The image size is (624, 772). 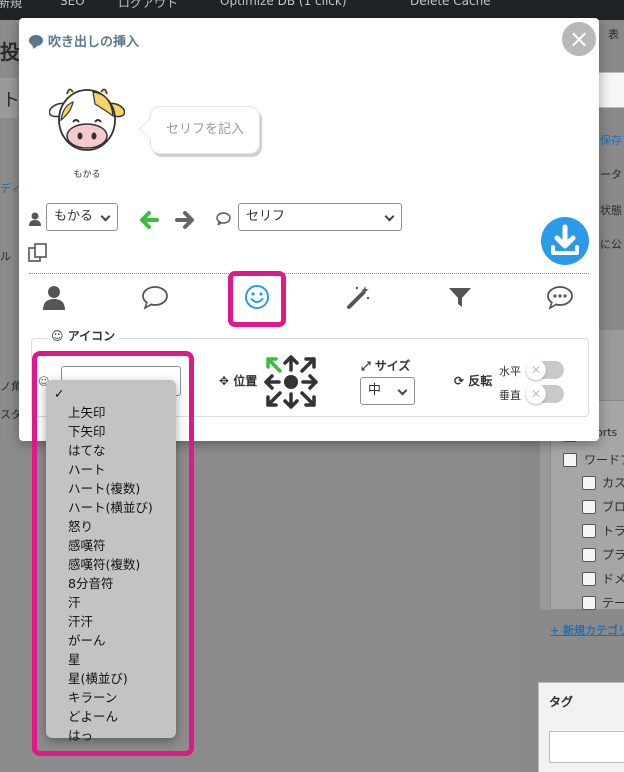 What do you see at coordinates (308, 365) in the screenshot?
I see `arrow-up-right-icon` at bounding box center [308, 365].